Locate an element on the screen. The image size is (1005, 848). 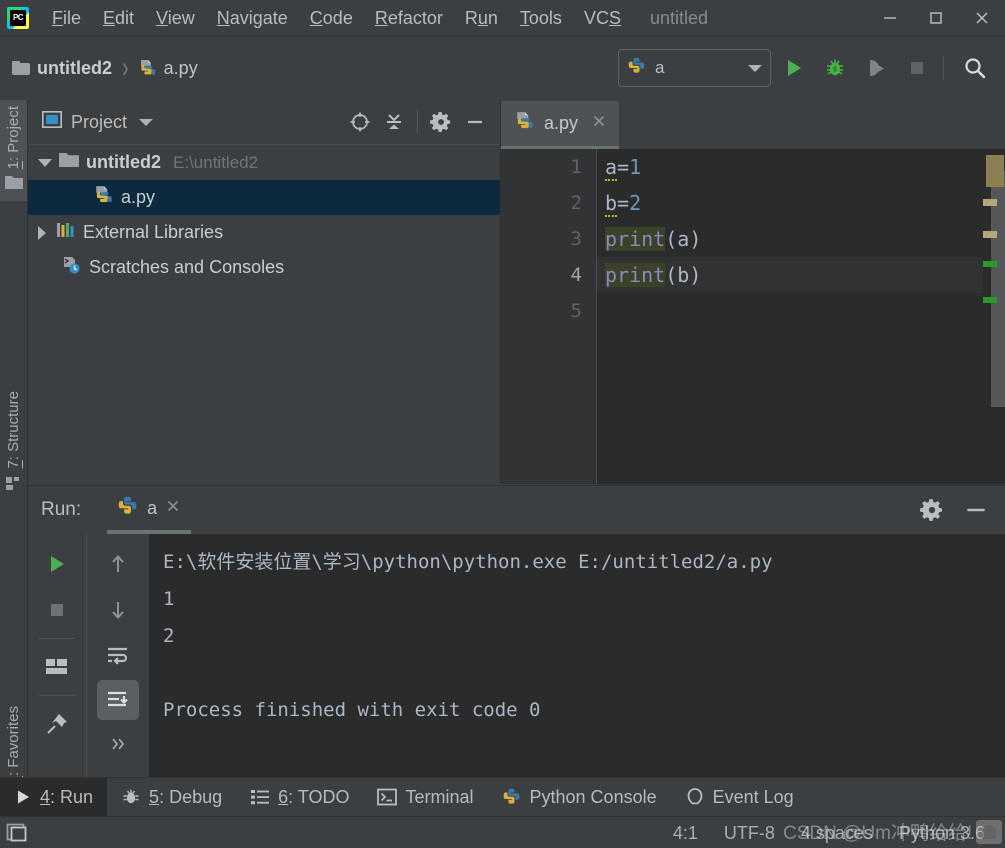
sidebar-item-structure: 7: Structure is located at coordinates (13, 443).